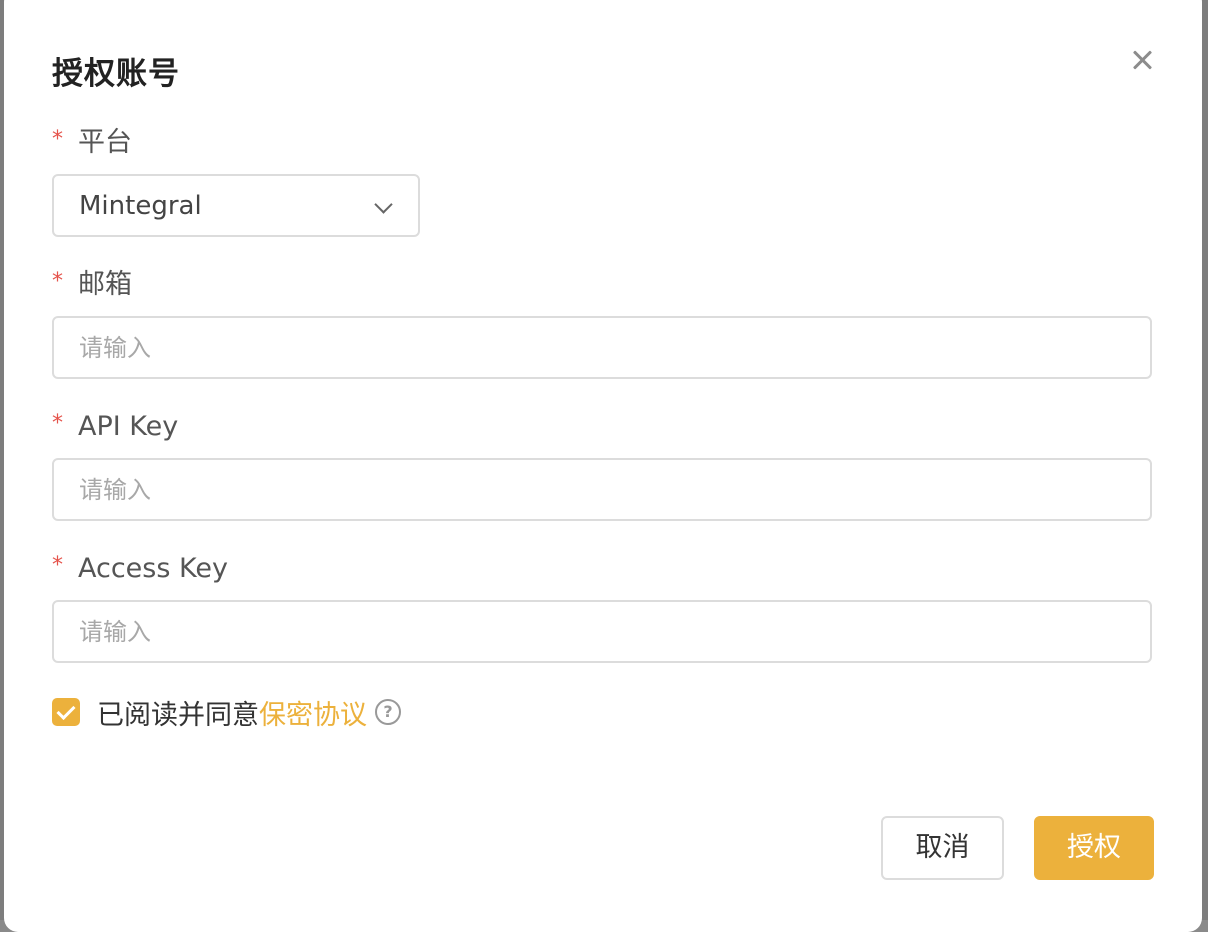 This screenshot has width=1208, height=932. Describe the element at coordinates (116, 74) in the screenshot. I see `dialog-title: 授权账号` at that location.